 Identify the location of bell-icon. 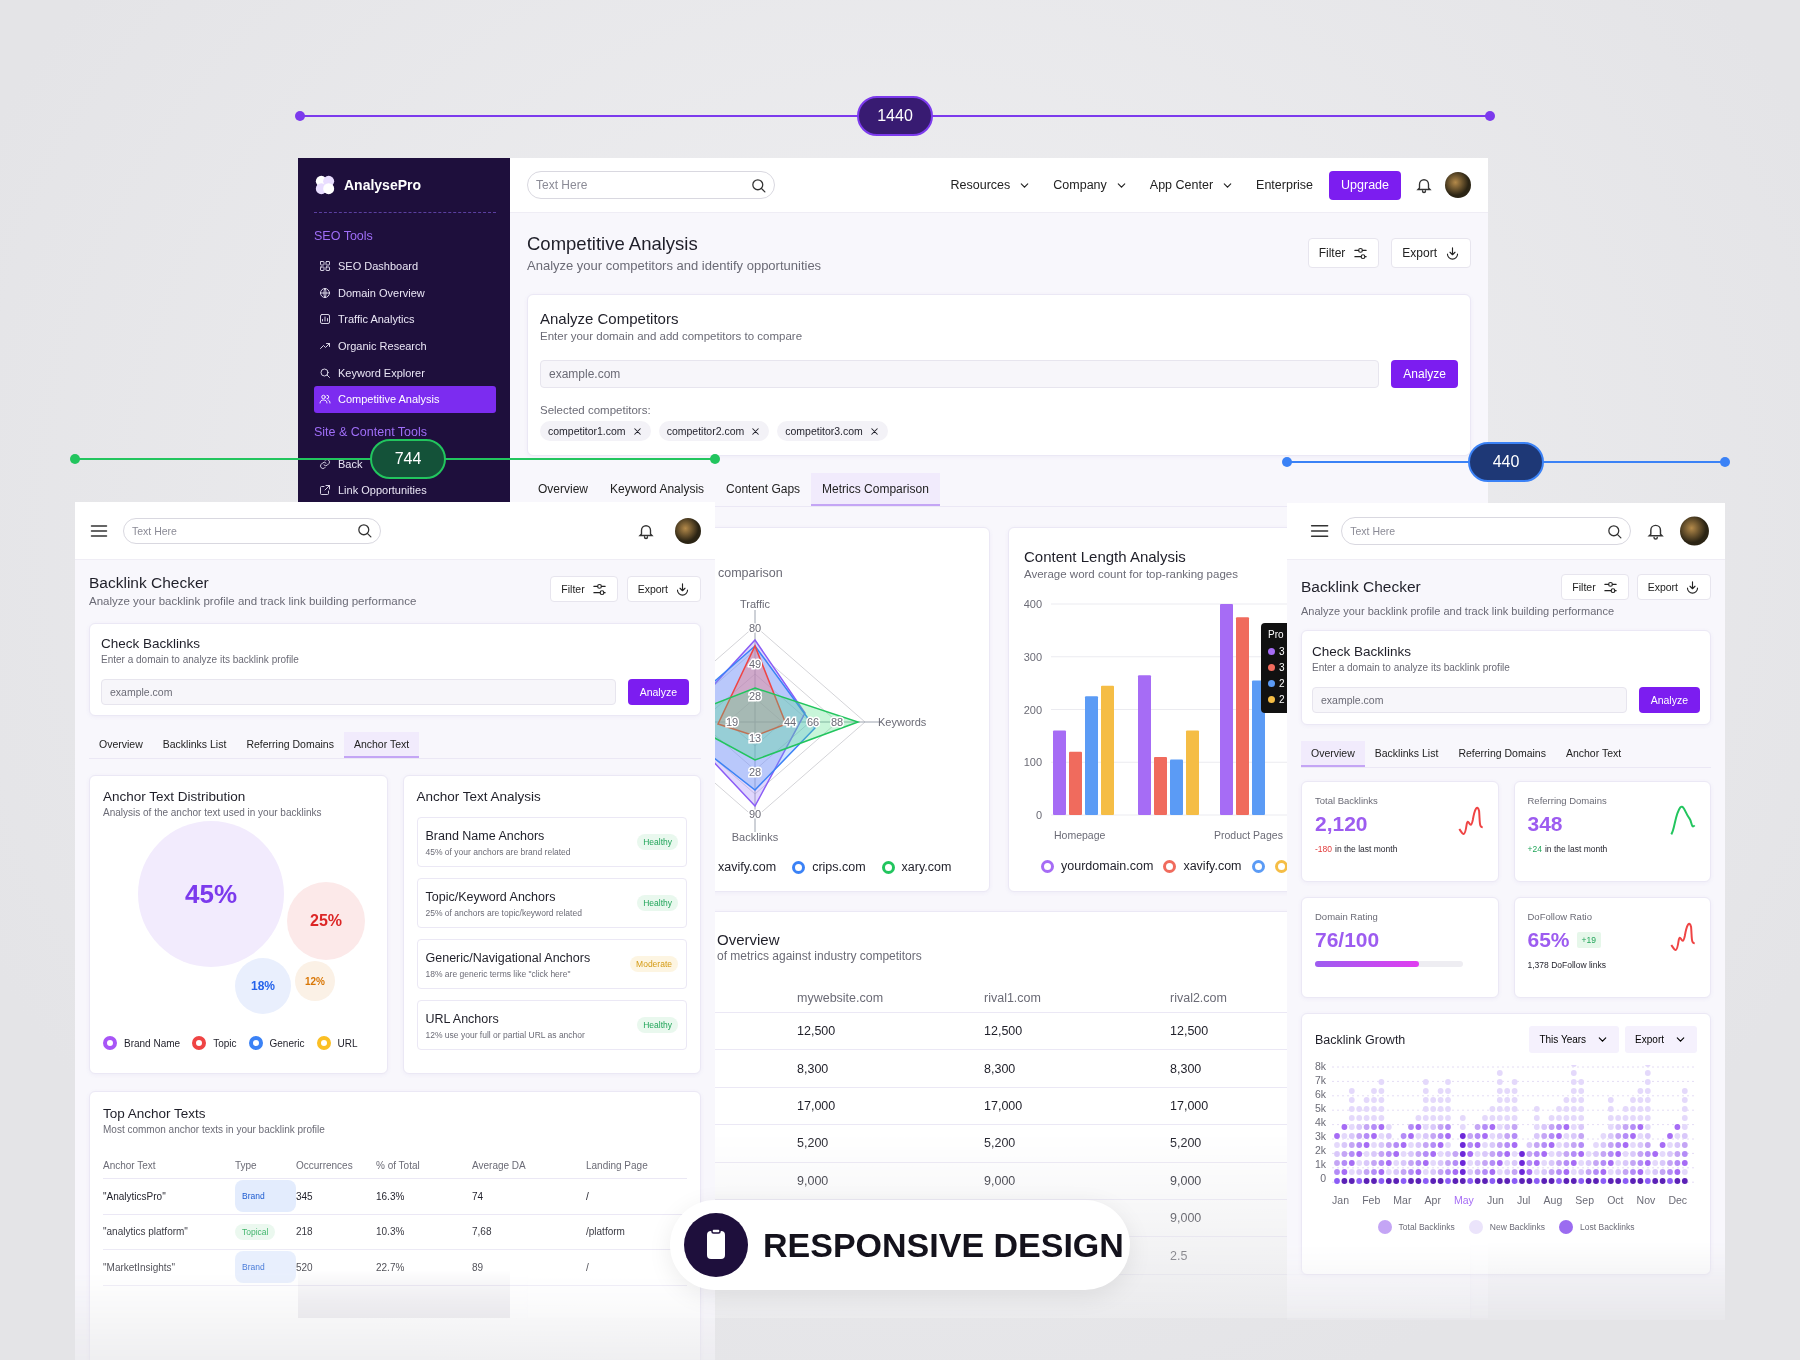
(1424, 185).